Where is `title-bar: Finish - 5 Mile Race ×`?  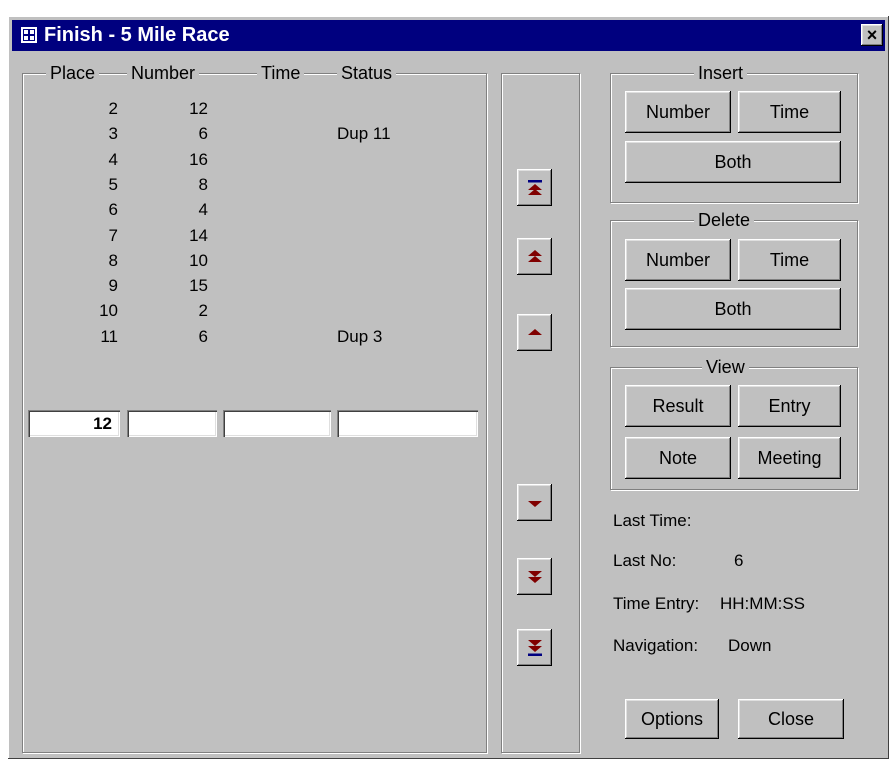 title-bar: Finish - 5 Mile Race × is located at coordinates (448, 35).